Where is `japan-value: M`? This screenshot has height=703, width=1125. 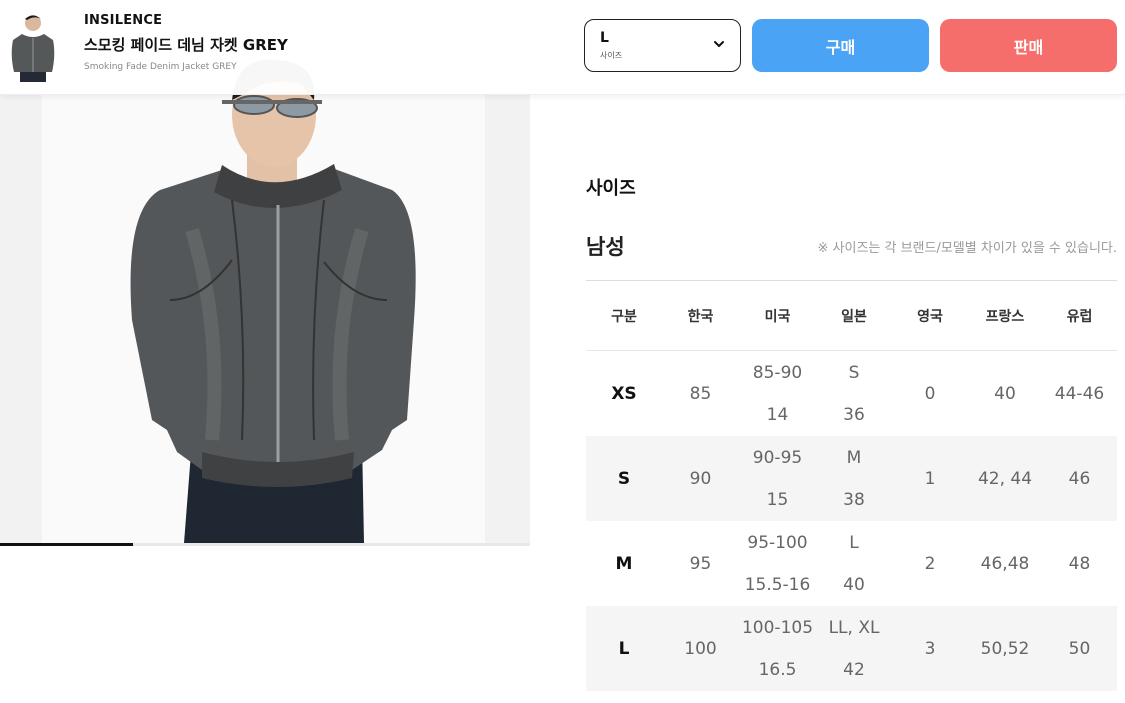
japan-value: M is located at coordinates (854, 457).